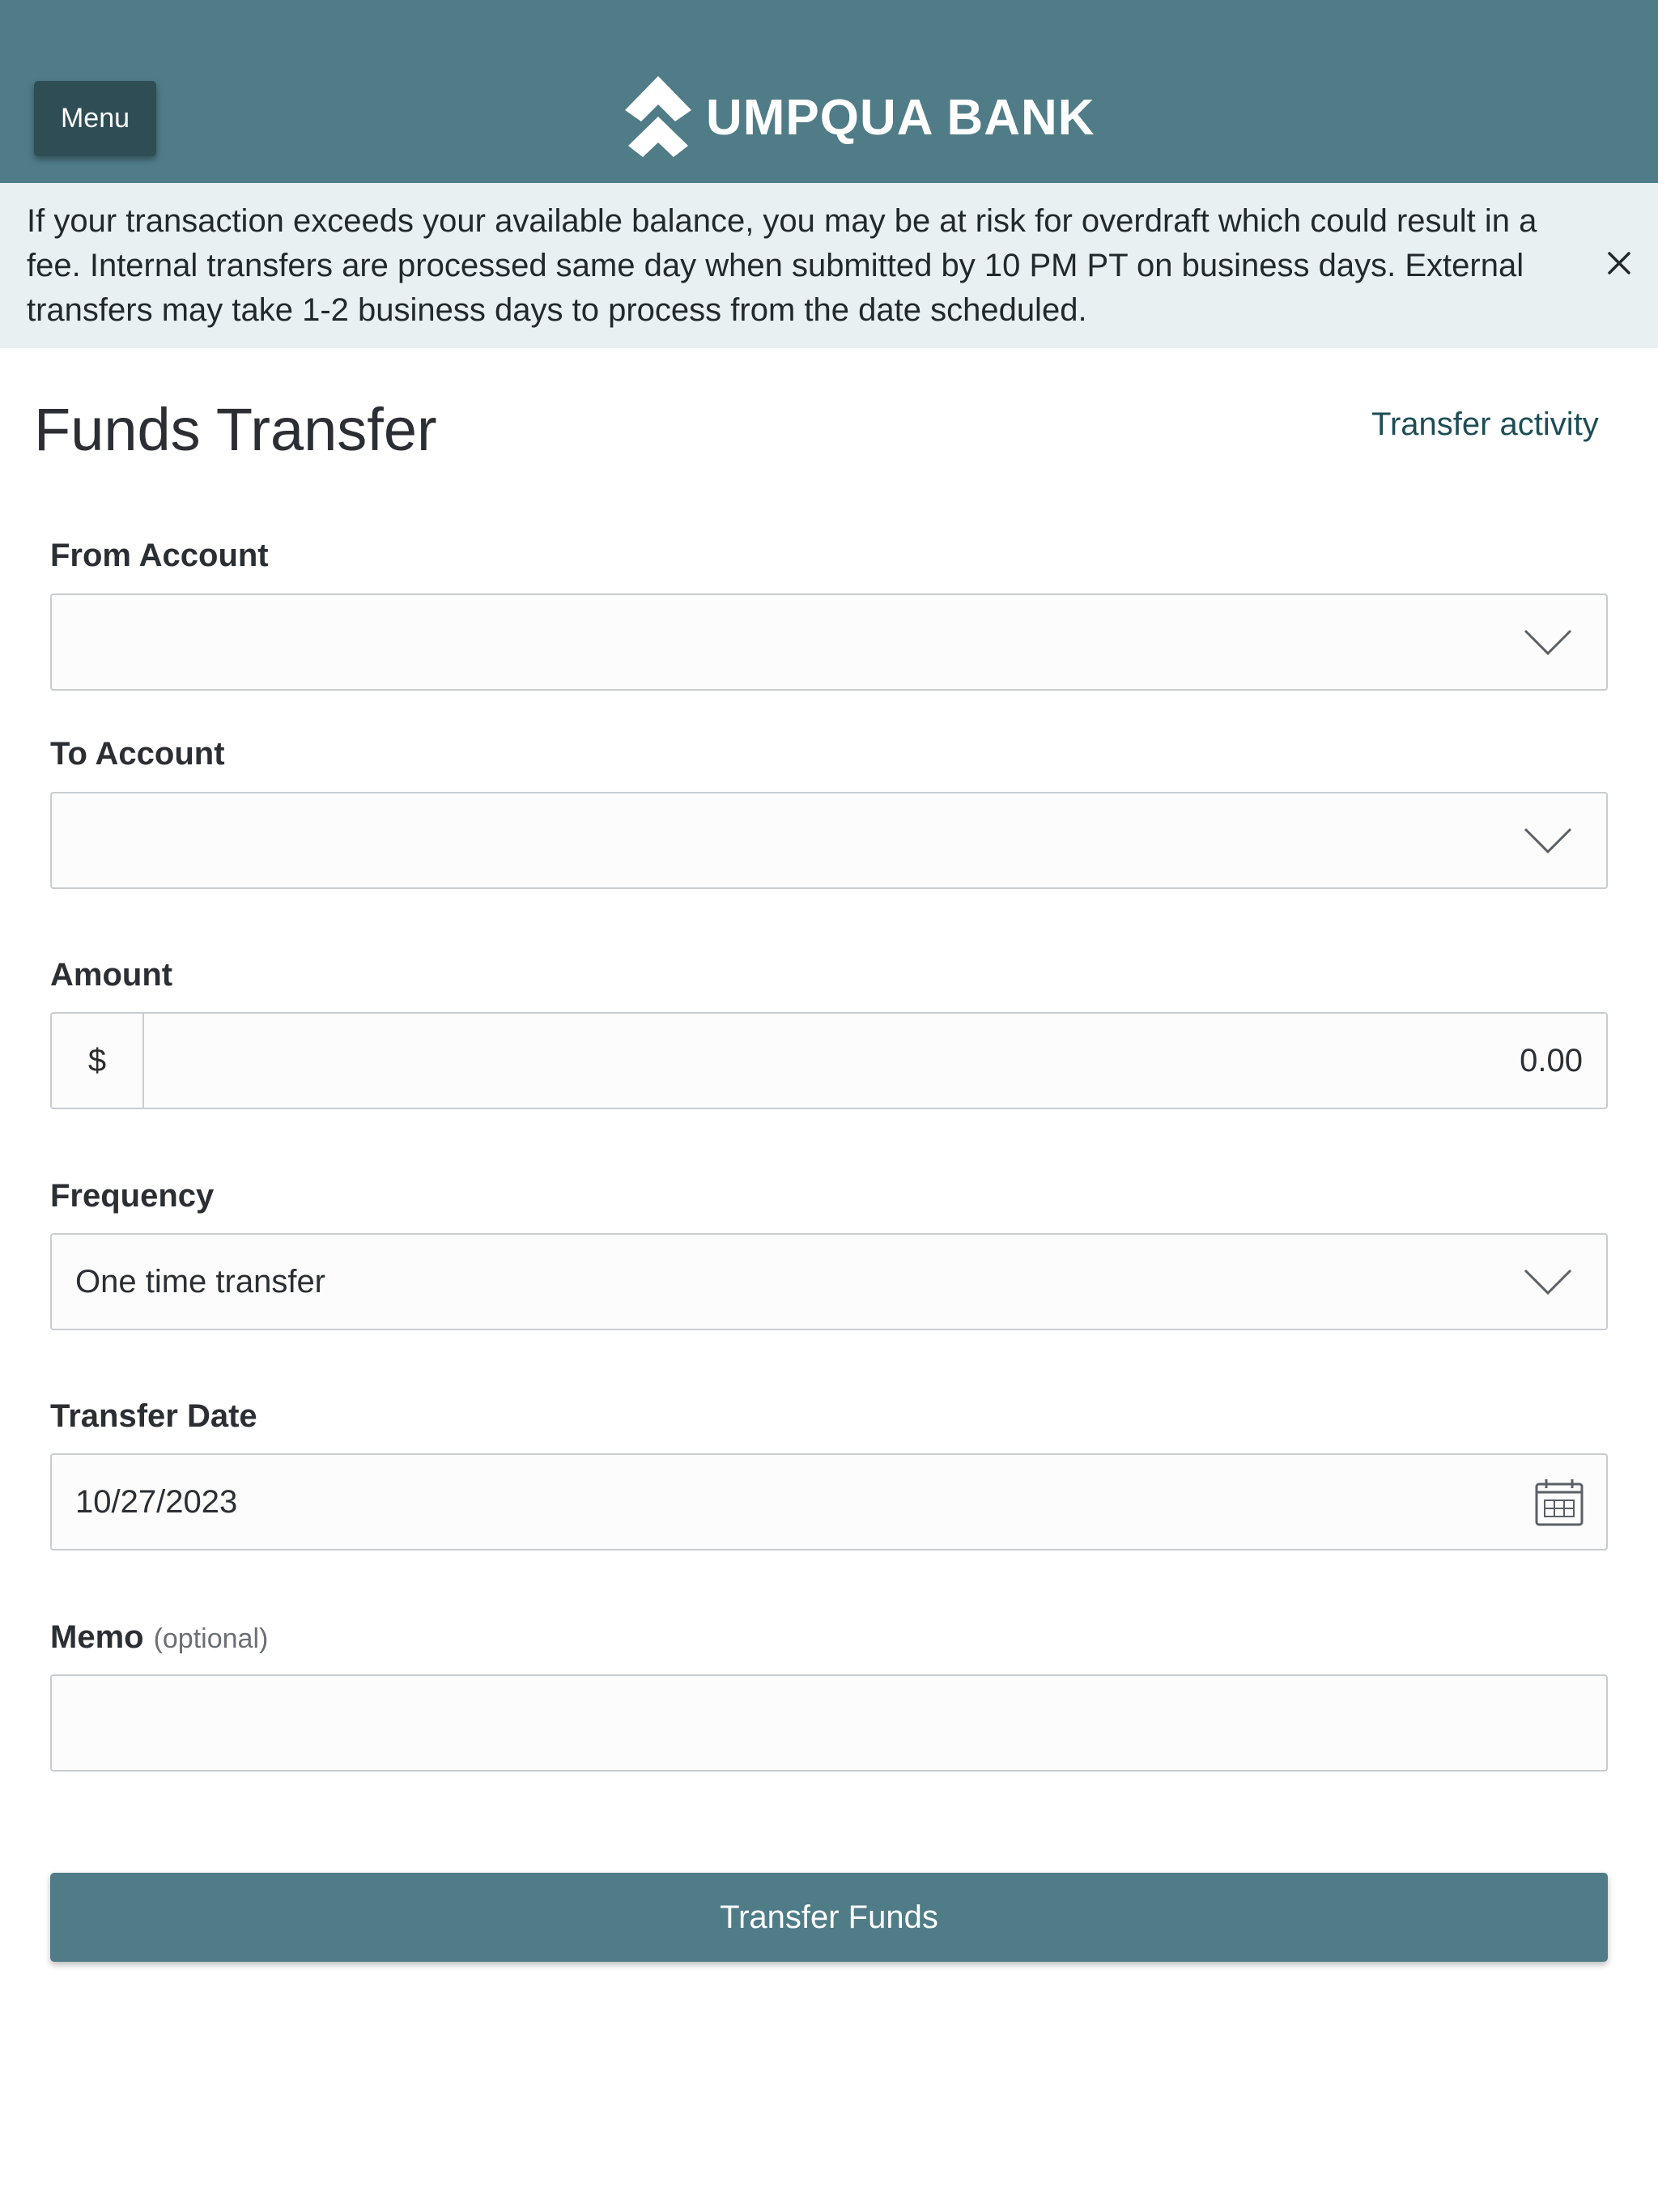 The width and height of the screenshot is (1658, 2212). Describe the element at coordinates (829, 1917) in the screenshot. I see `transfer-funds-button: Transfer Funds` at that location.